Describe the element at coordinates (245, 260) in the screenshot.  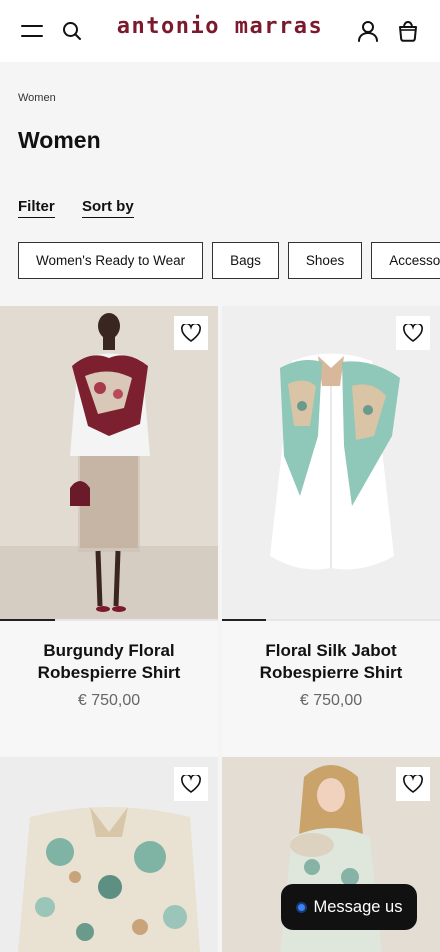
I see `chip-bags: Bags` at that location.